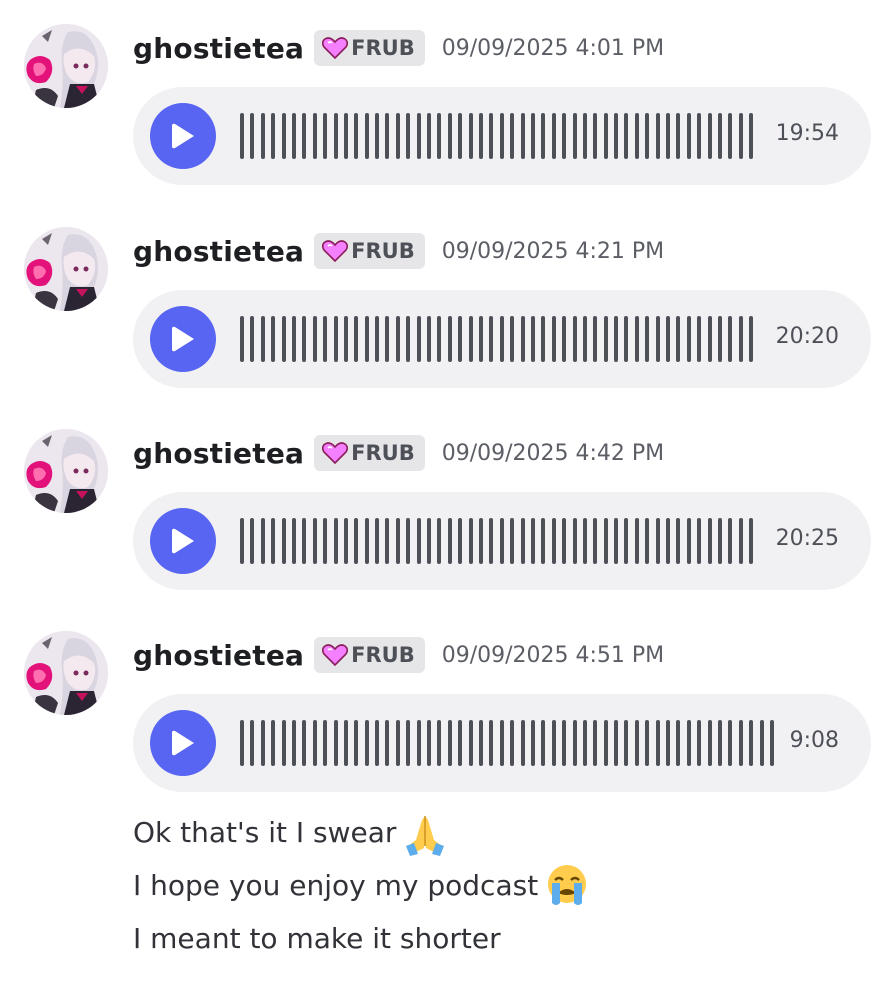 The height and width of the screenshot is (1000, 896). I want to click on timestamp: 09/09/2025 4:42 PM, so click(553, 453).